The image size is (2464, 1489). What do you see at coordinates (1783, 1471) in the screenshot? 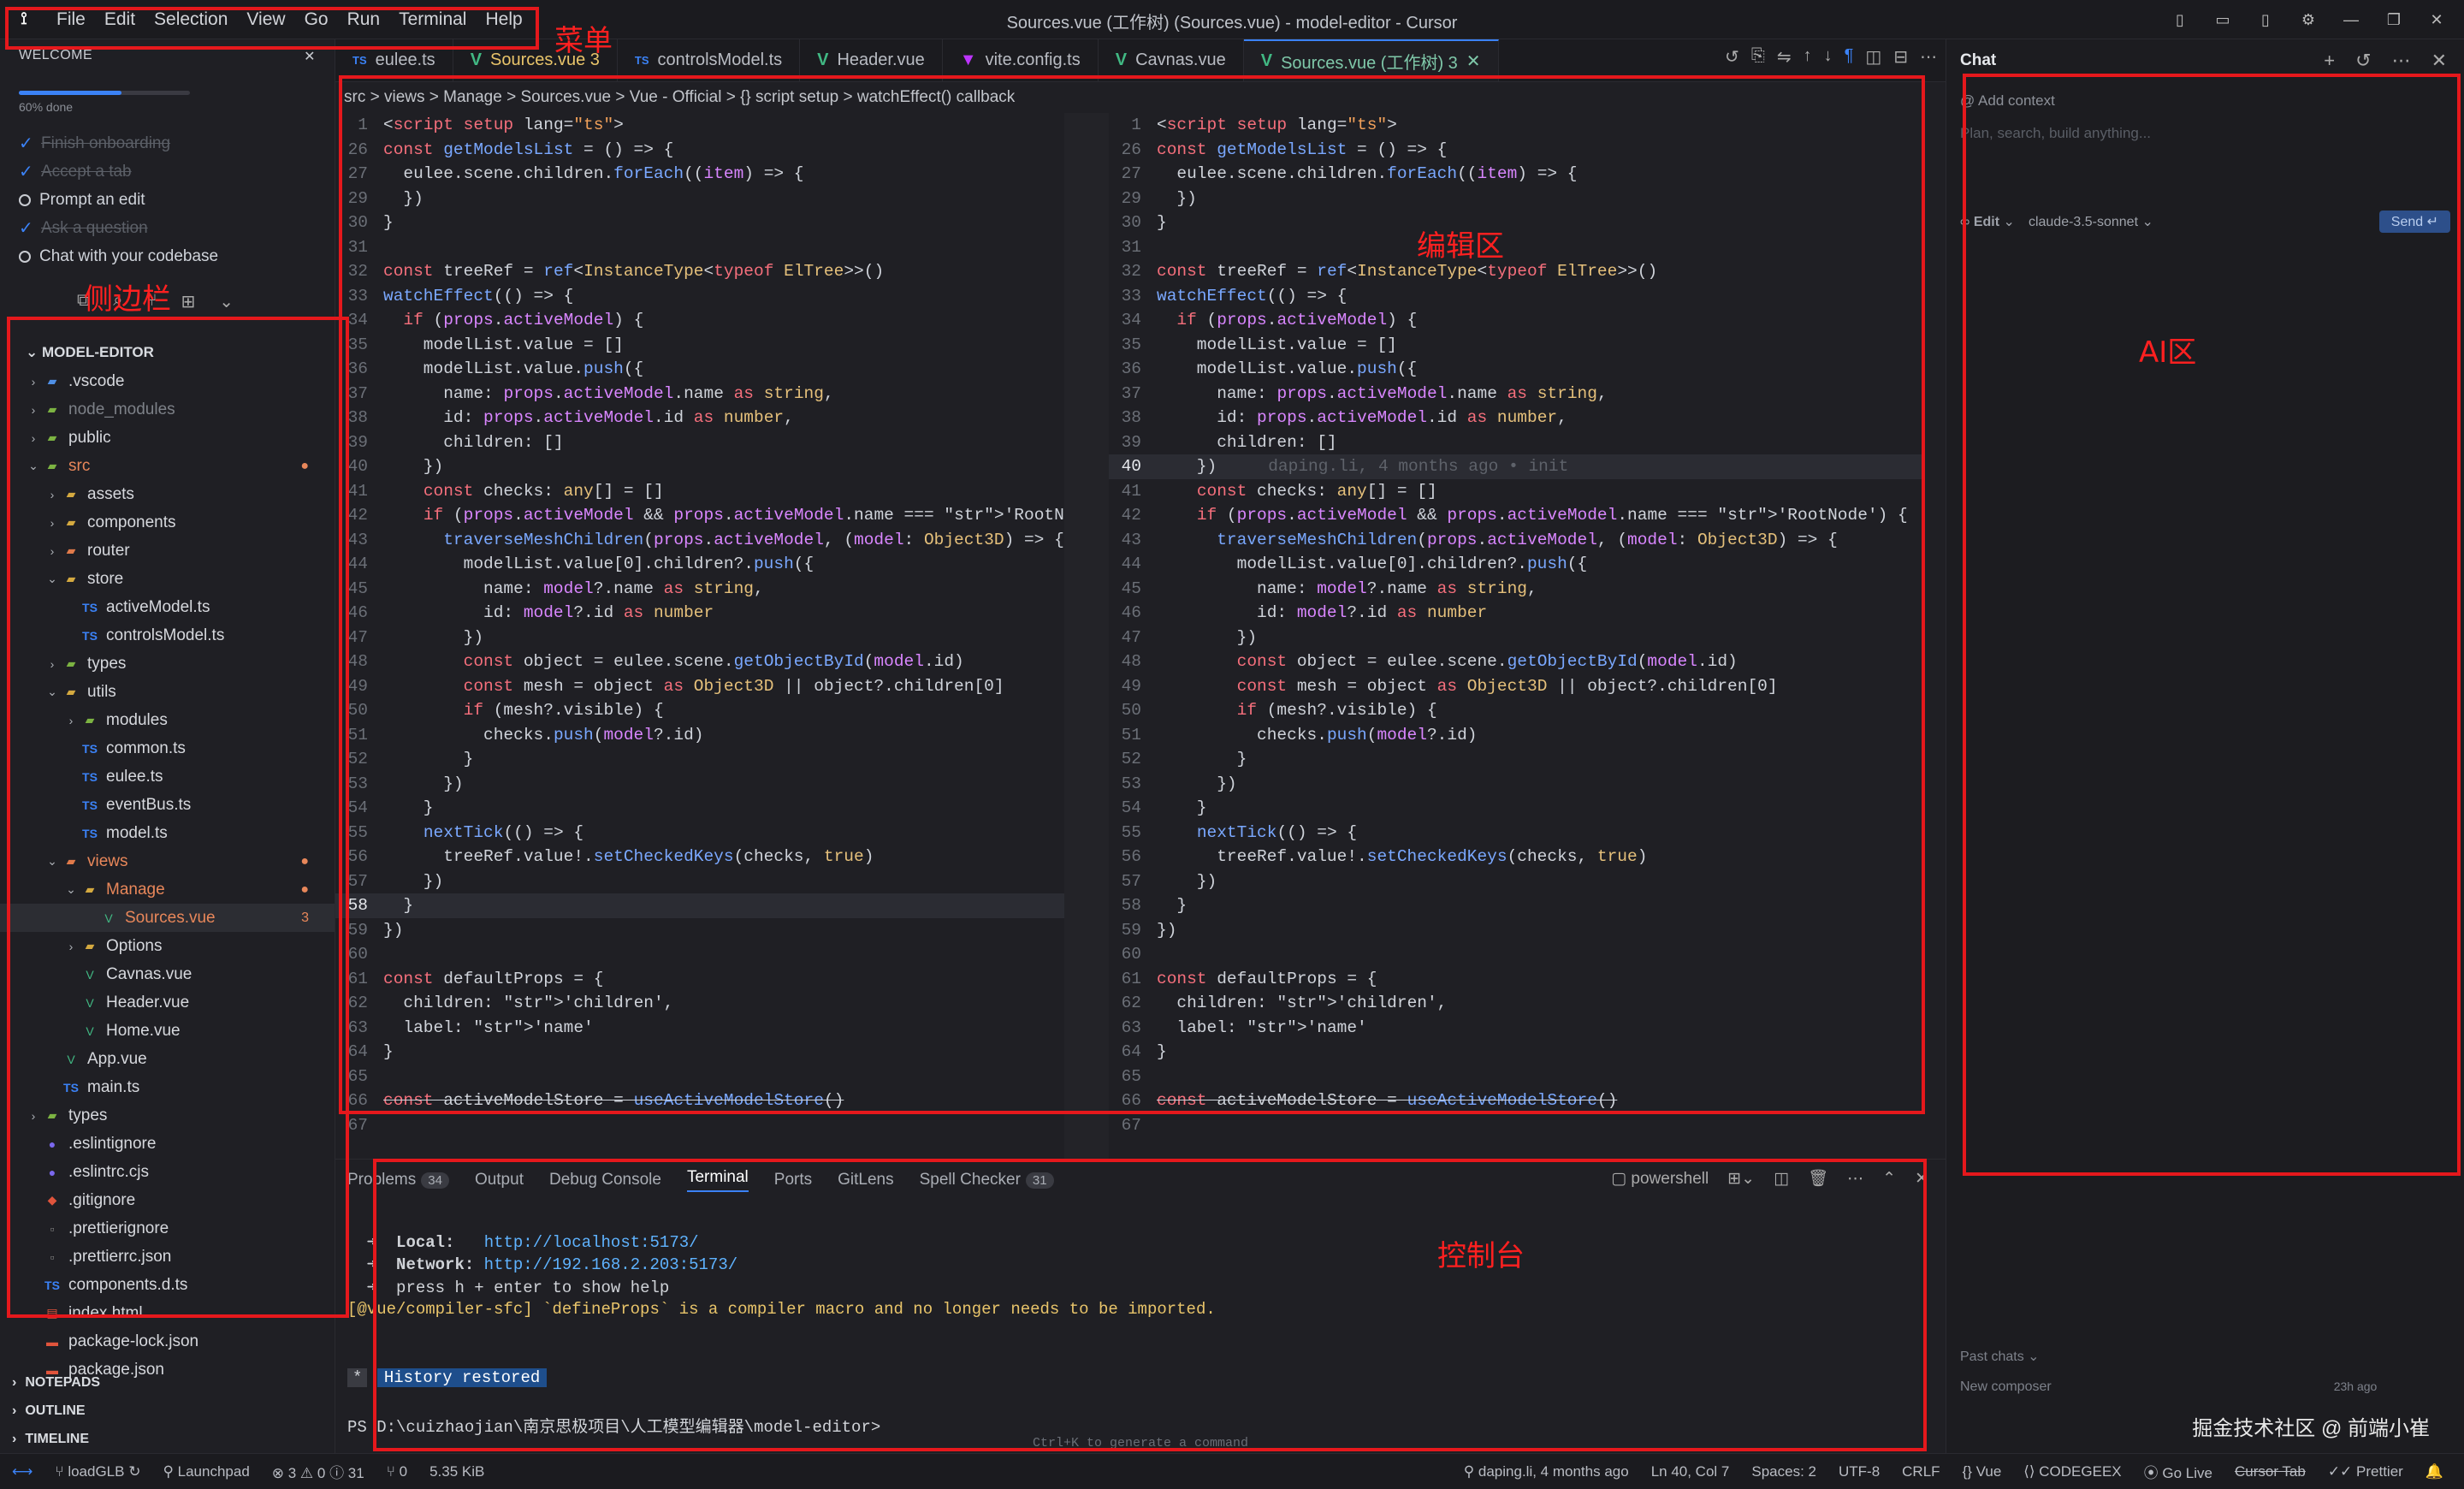
I see `indentation: Spaces: 2` at bounding box center [1783, 1471].